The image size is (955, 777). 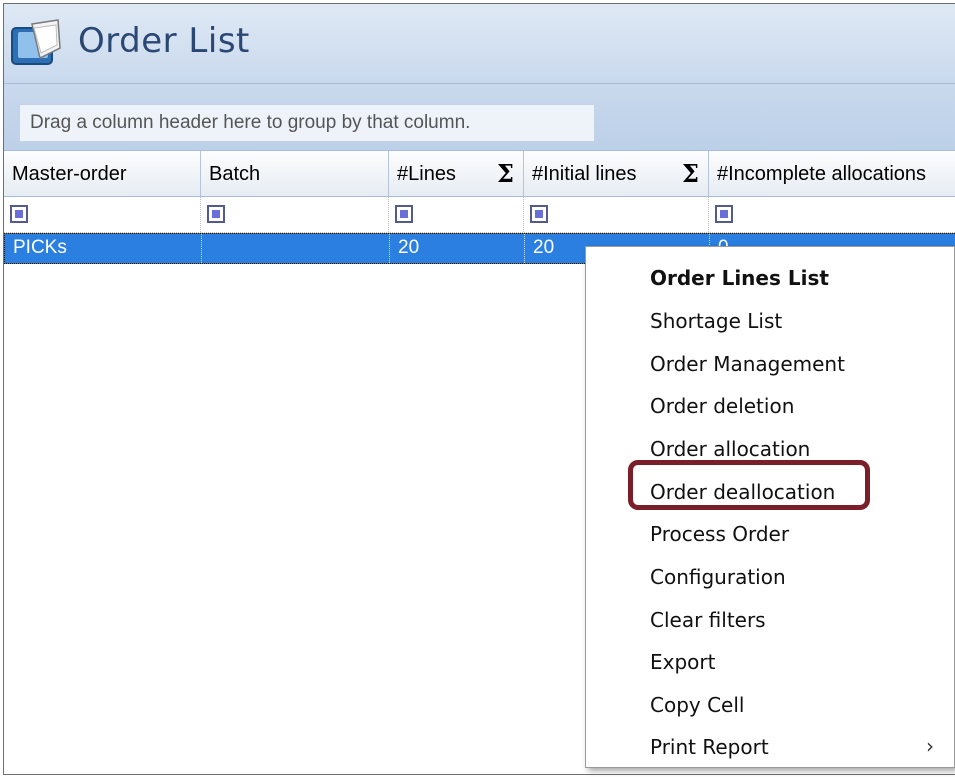 What do you see at coordinates (722, 406) in the screenshot?
I see `menu-item-label: Order deletion` at bounding box center [722, 406].